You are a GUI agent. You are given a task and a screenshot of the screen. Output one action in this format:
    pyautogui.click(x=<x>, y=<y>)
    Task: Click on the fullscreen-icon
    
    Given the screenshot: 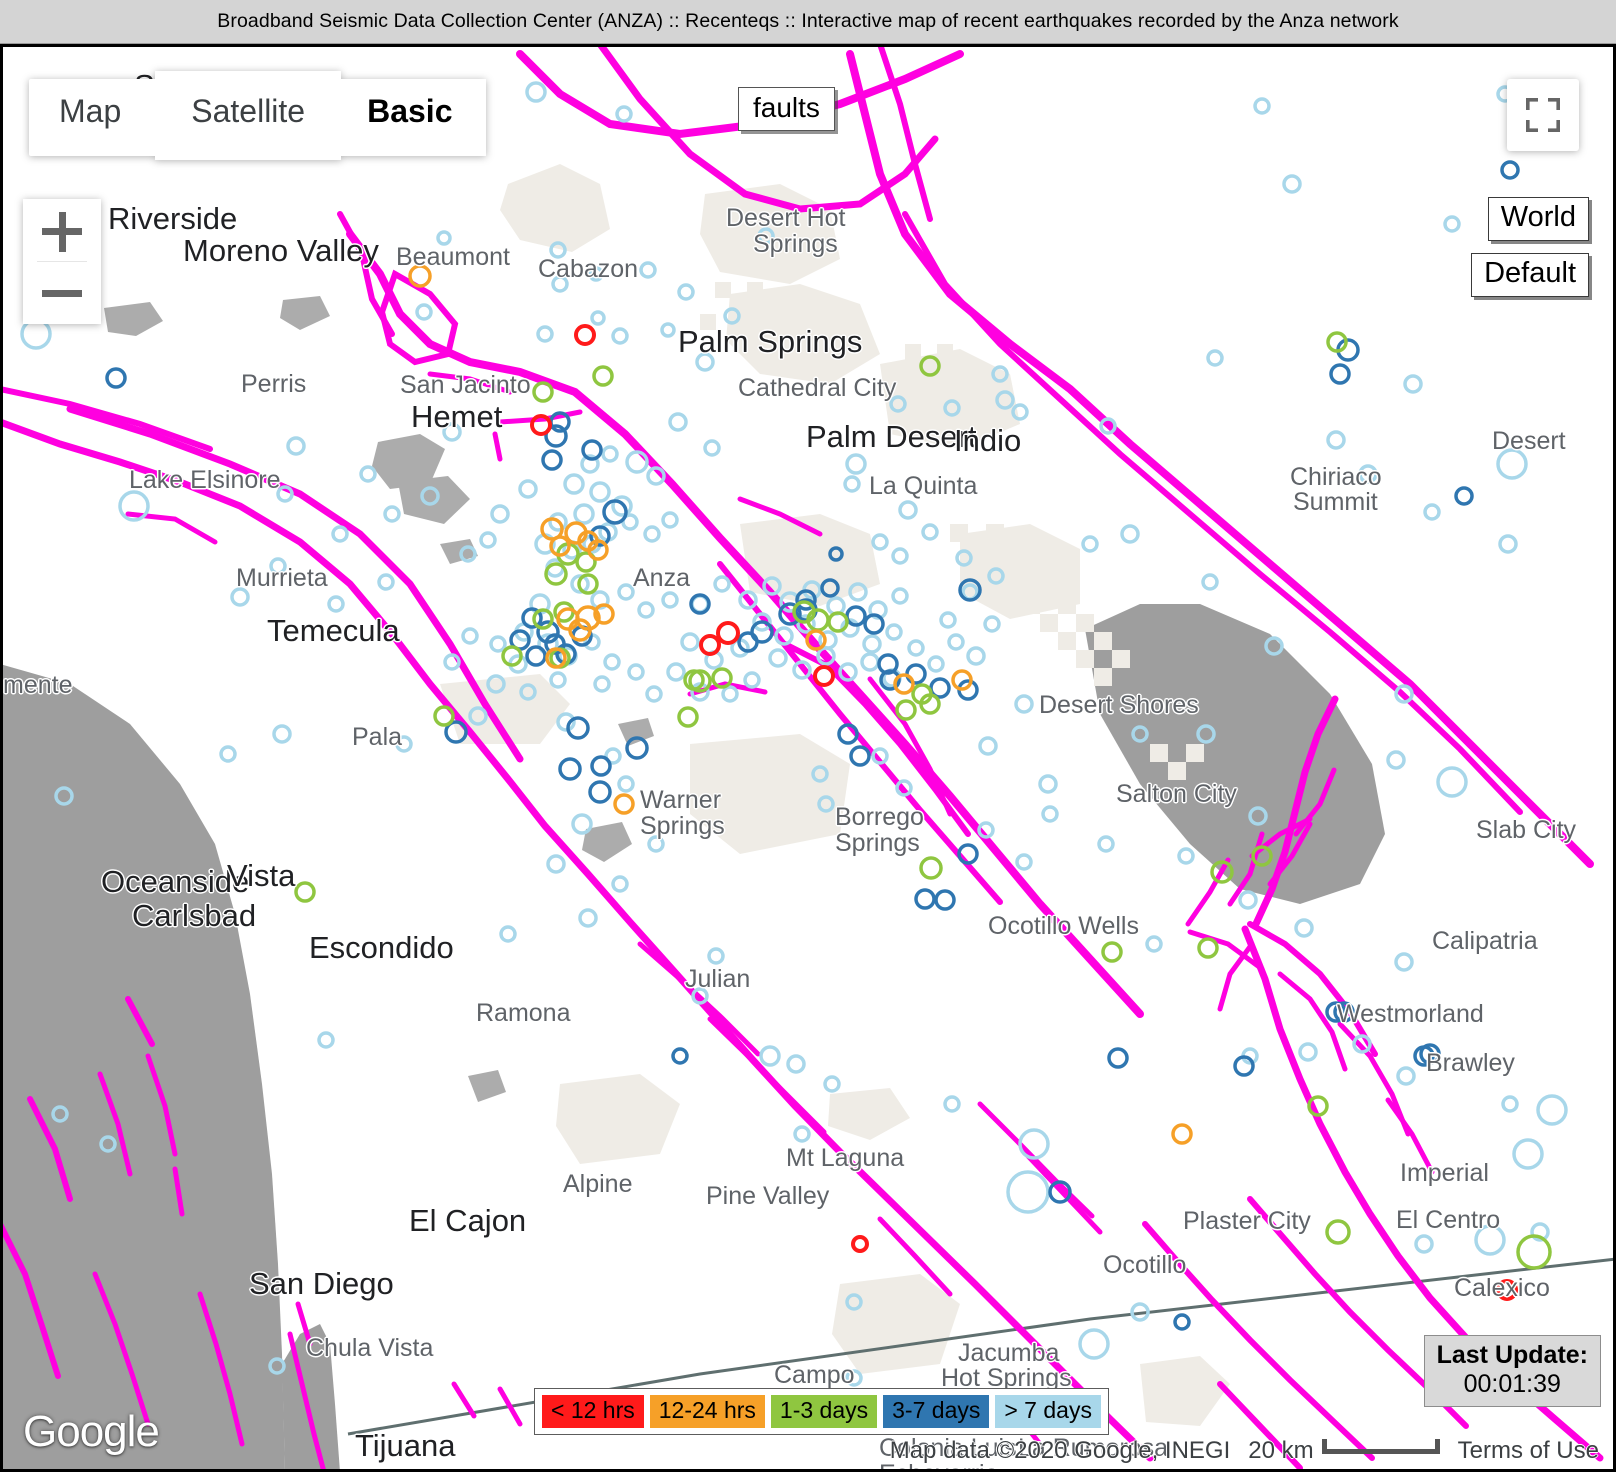 What is the action you would take?
    pyautogui.click(x=1543, y=115)
    